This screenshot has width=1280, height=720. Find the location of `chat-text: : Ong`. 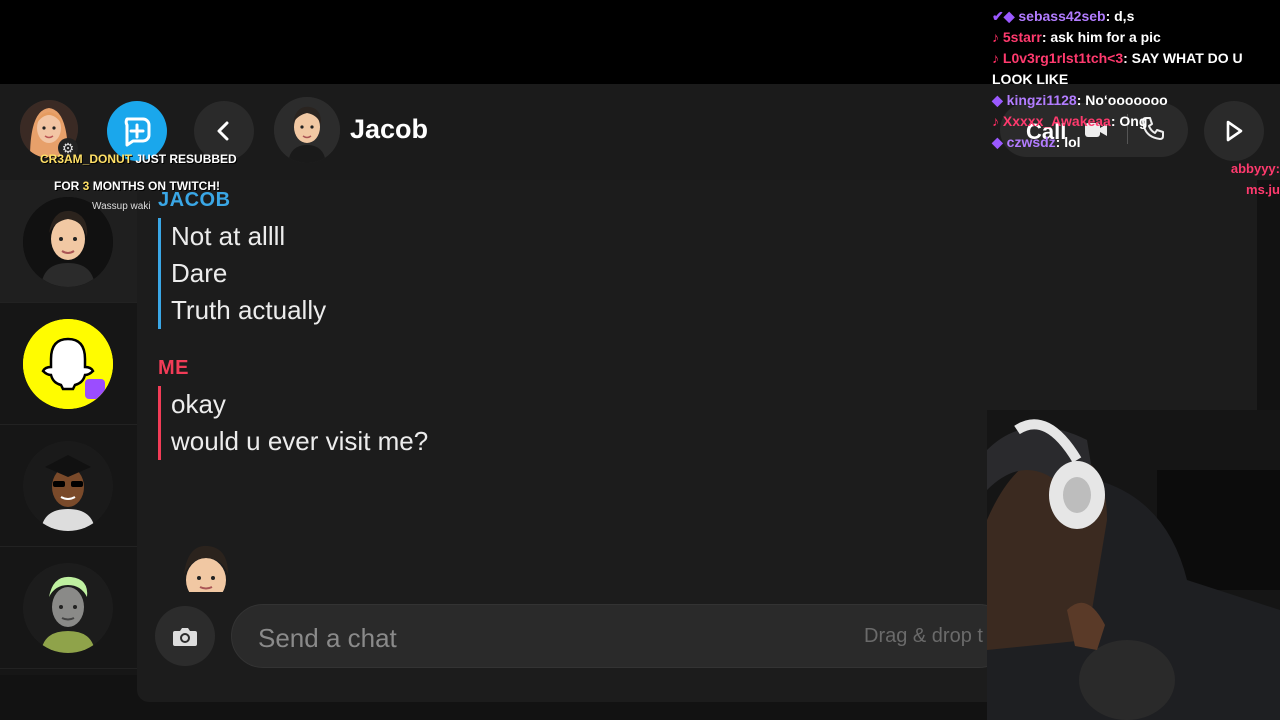

chat-text: : Ong is located at coordinates (1129, 121).